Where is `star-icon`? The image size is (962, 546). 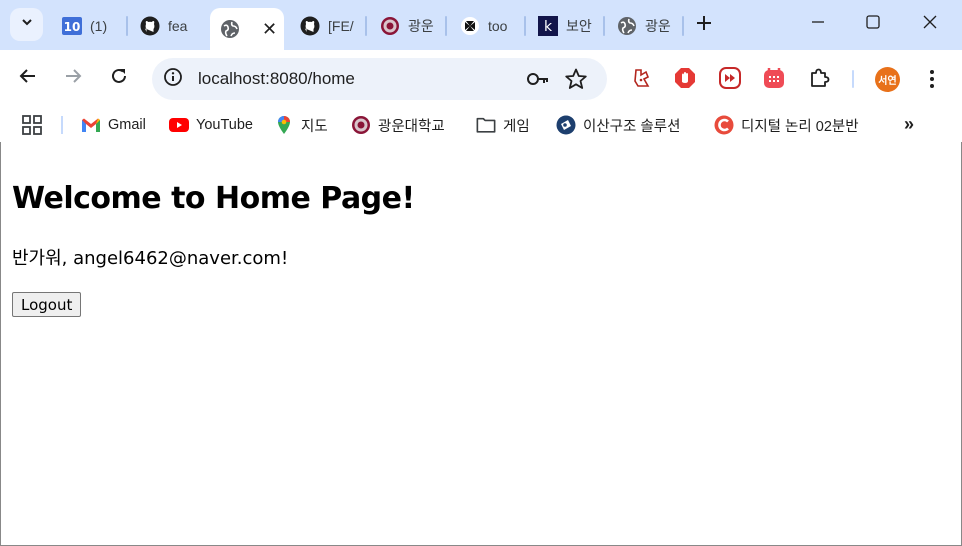
star-icon is located at coordinates (576, 79).